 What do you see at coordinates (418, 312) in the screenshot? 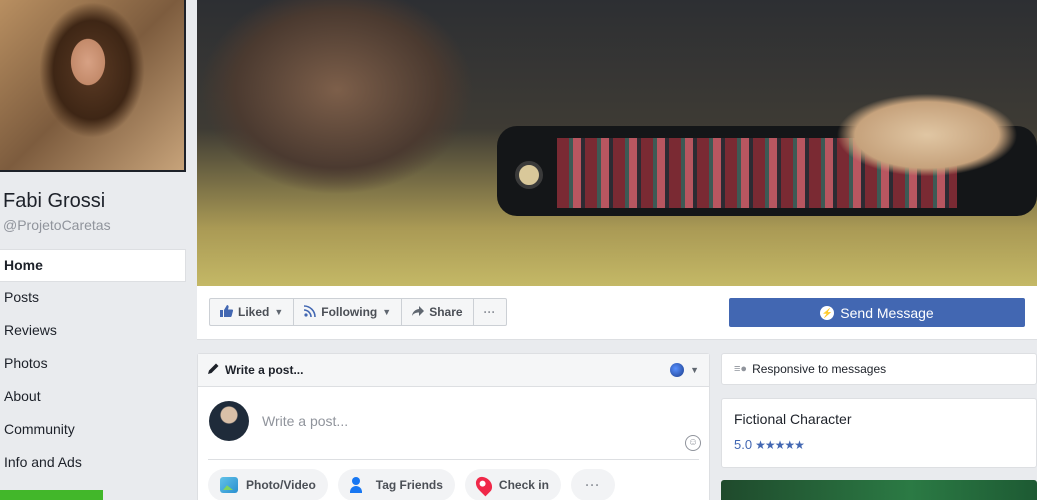
I see `share-arrow-icon` at bounding box center [418, 312].